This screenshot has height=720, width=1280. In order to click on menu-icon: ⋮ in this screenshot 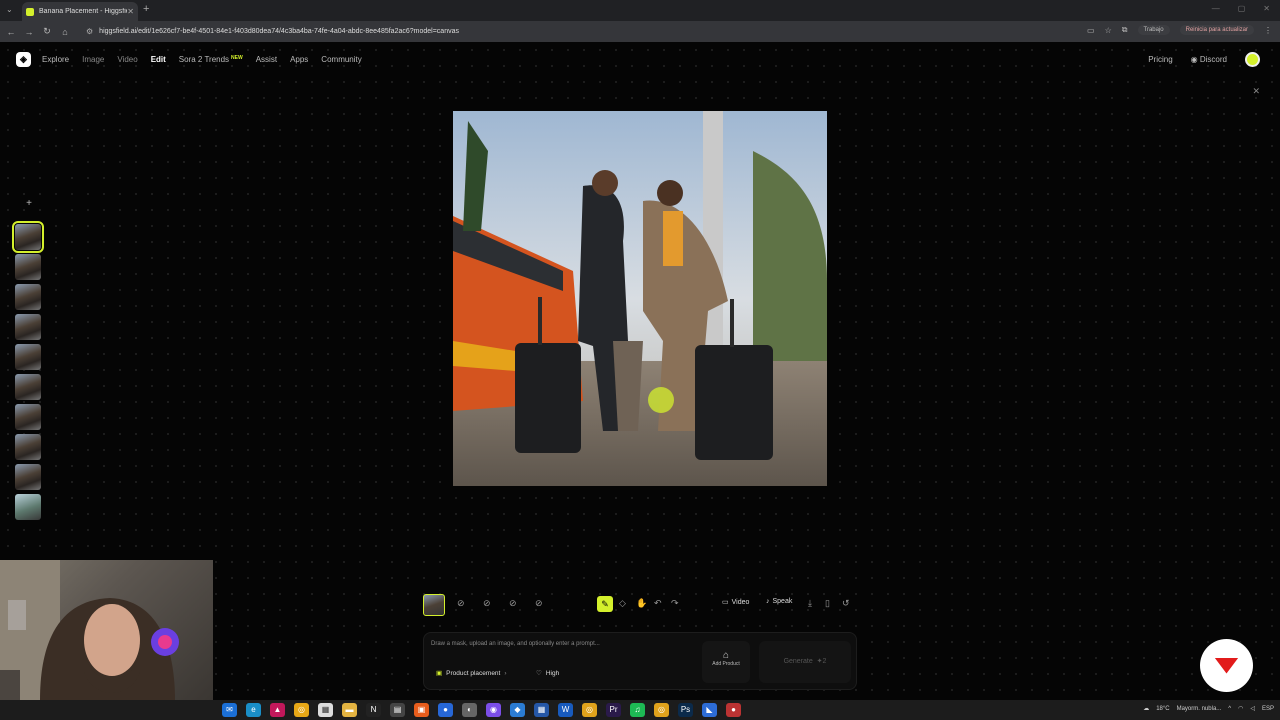, I will do `click(1268, 30)`.